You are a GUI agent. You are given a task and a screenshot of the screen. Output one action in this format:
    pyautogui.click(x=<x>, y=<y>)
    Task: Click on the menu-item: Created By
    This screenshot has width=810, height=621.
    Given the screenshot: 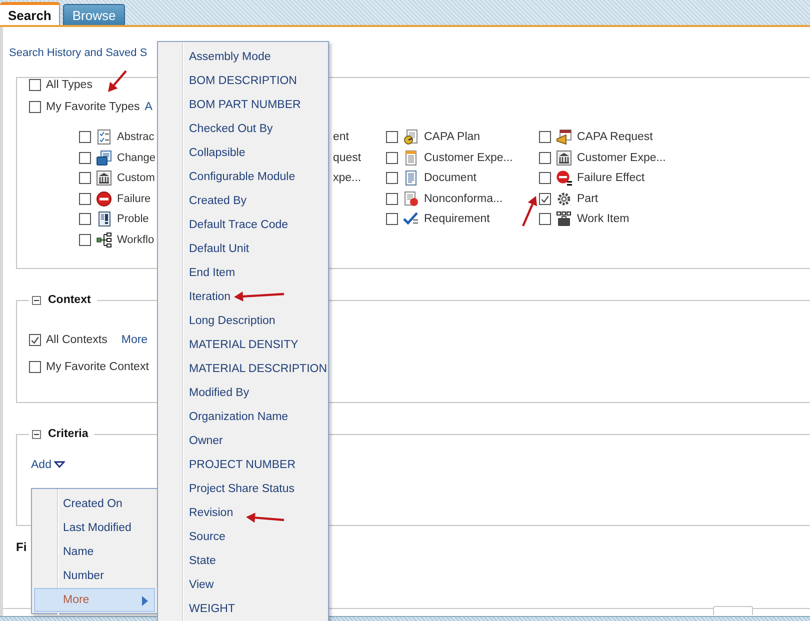 What is the action you would take?
    pyautogui.click(x=243, y=201)
    